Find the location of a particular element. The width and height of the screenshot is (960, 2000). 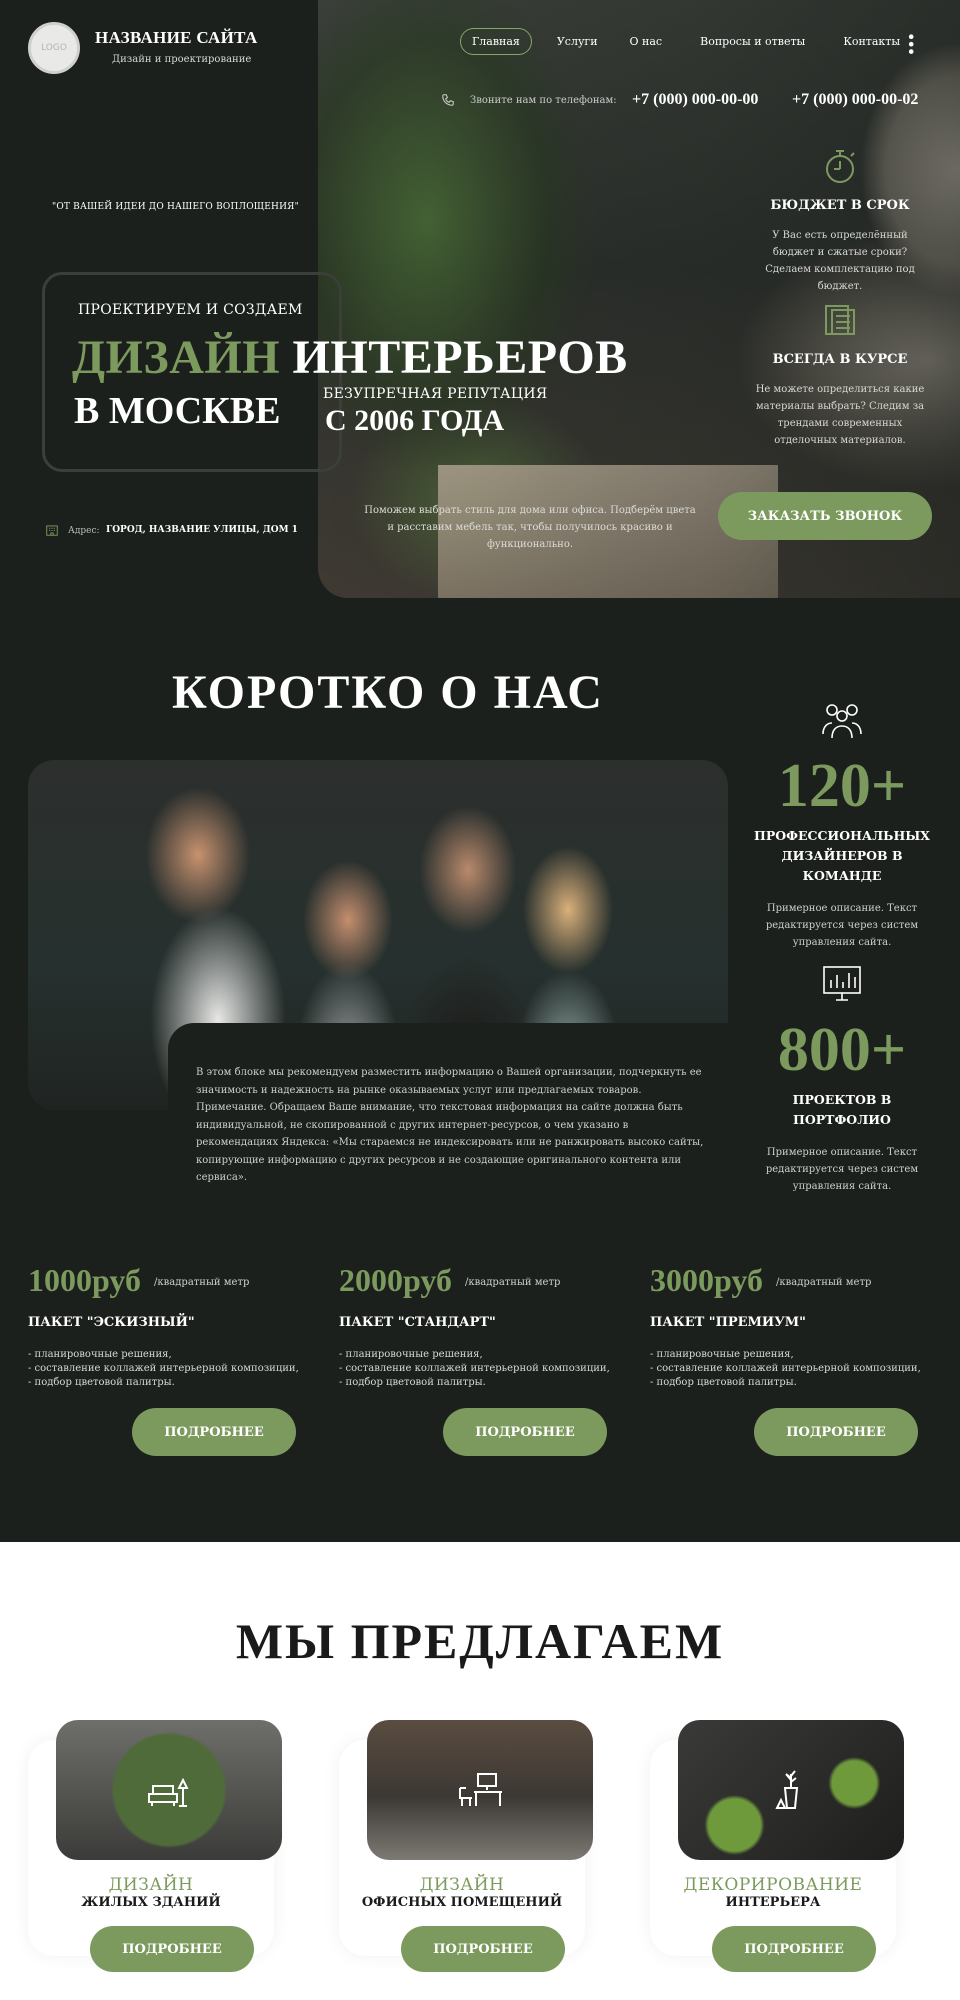

package-price: 1000руб is located at coordinates (84, 1280).